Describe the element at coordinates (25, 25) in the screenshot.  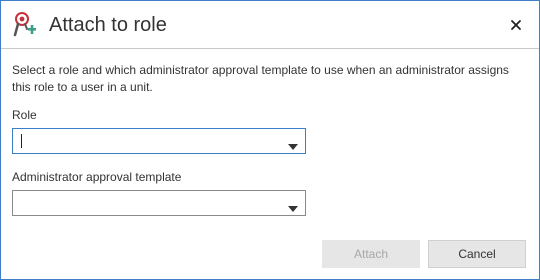
I see `role-attach-icon` at that location.